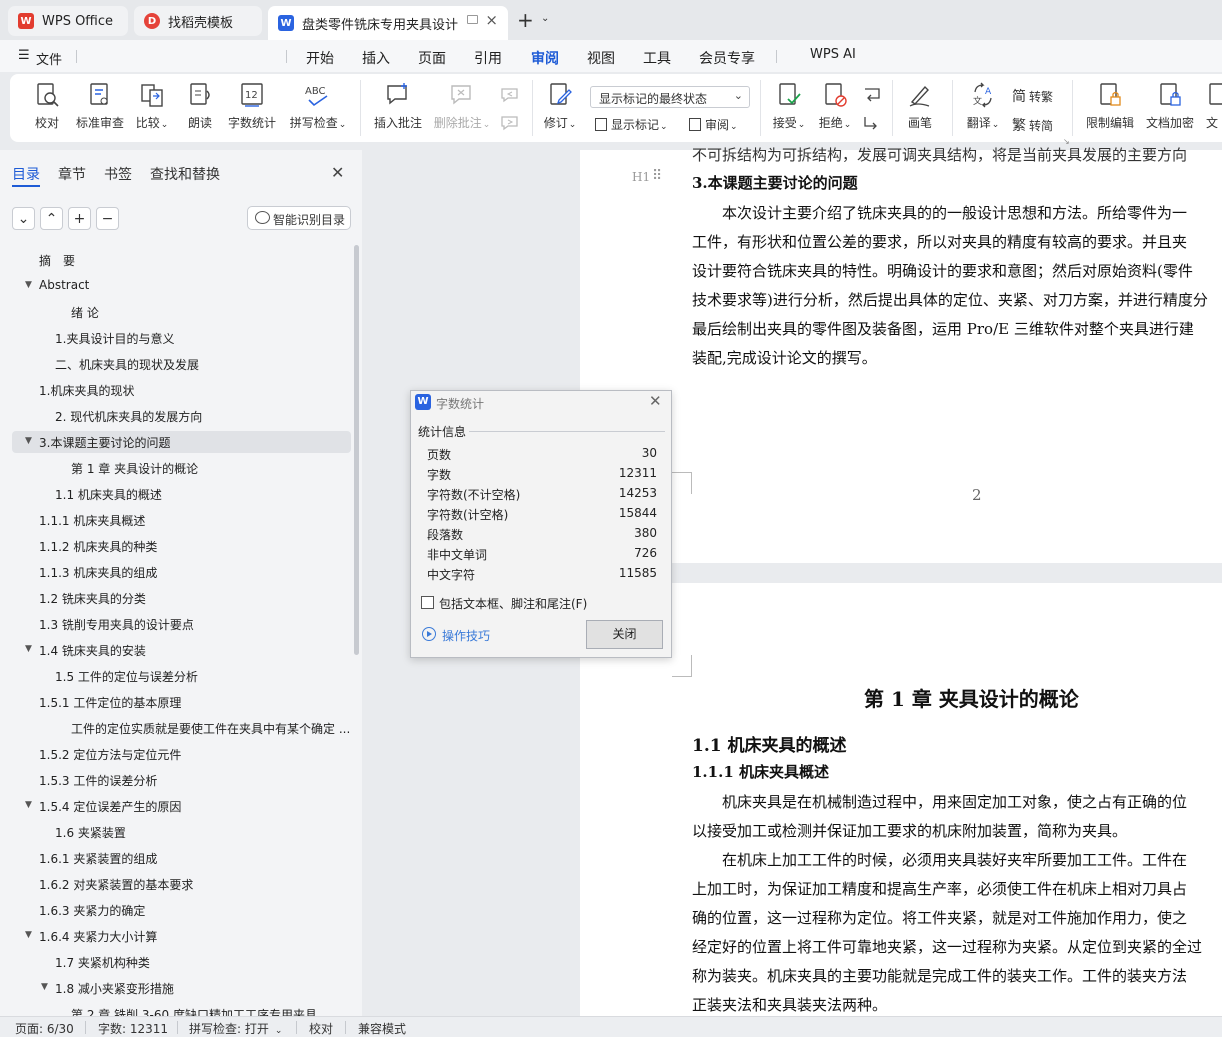  What do you see at coordinates (181, 286) in the screenshot?
I see `toc-item: Abstract ▼` at bounding box center [181, 286].